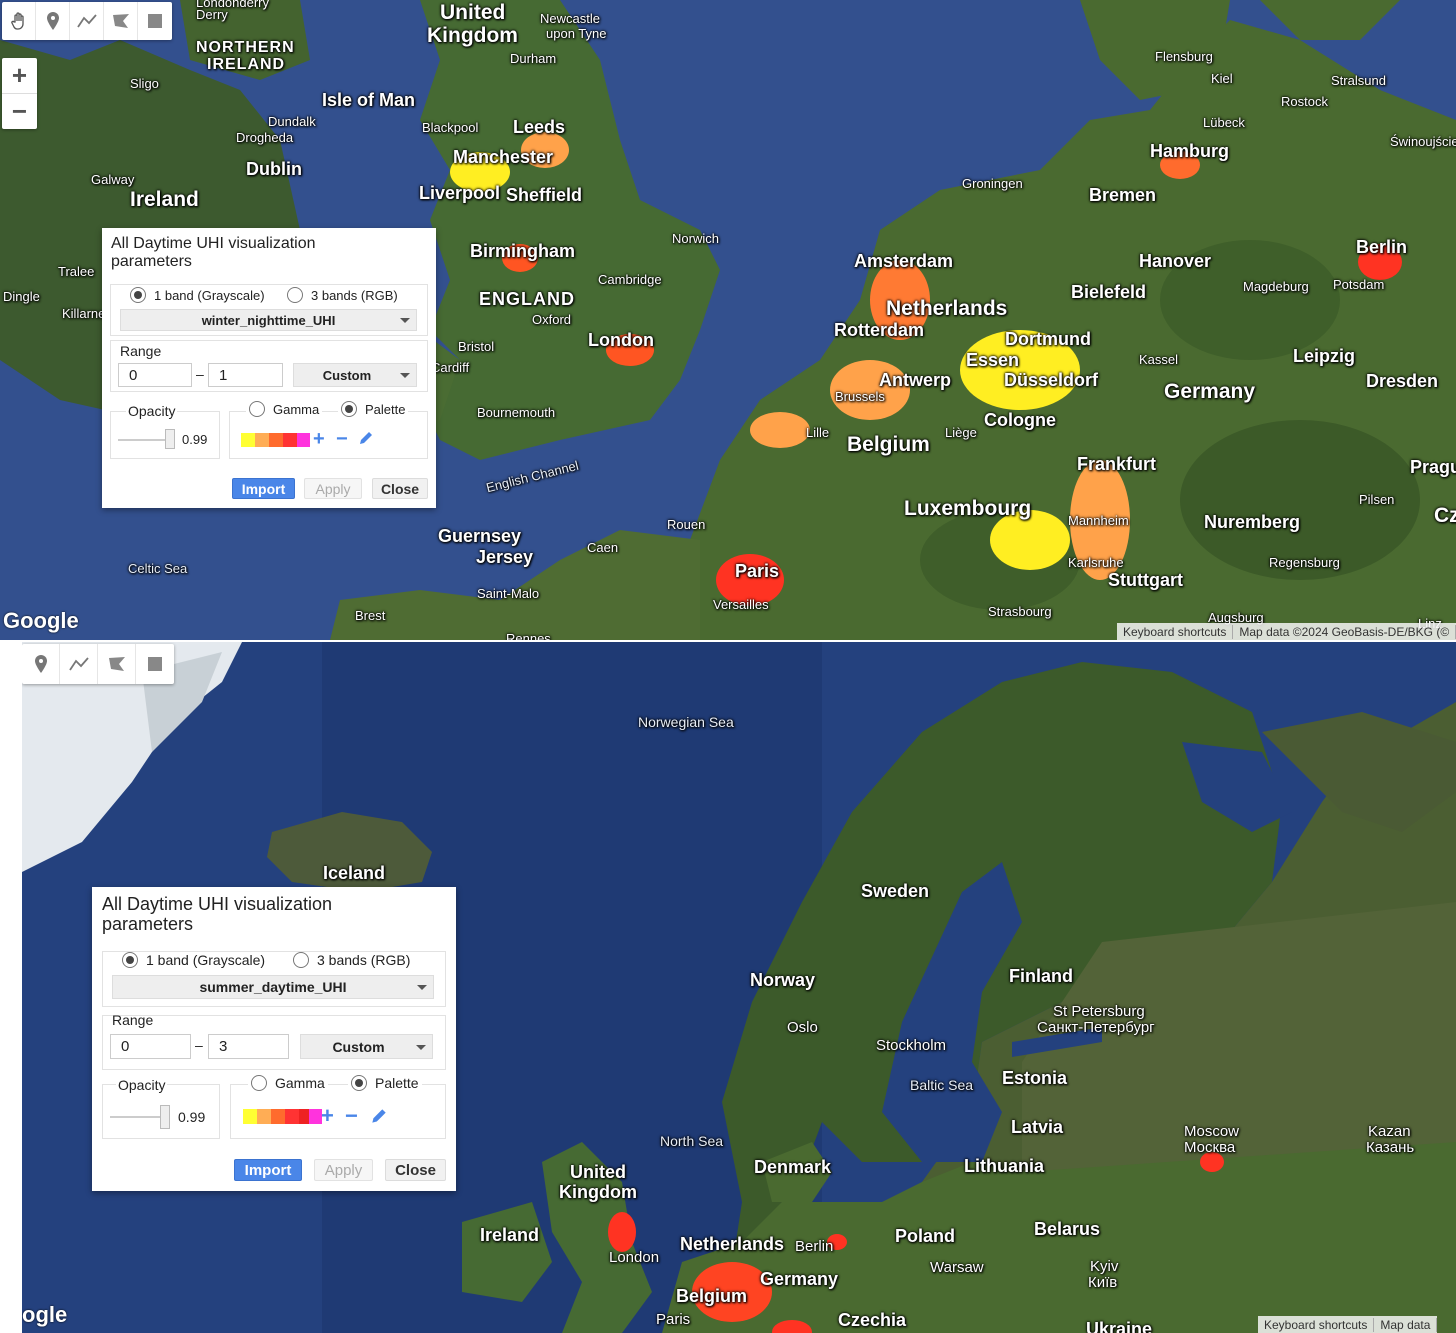 This screenshot has height=1333, width=1456. Describe the element at coordinates (19, 76) in the screenshot. I see `zoom-in-button: +` at that location.